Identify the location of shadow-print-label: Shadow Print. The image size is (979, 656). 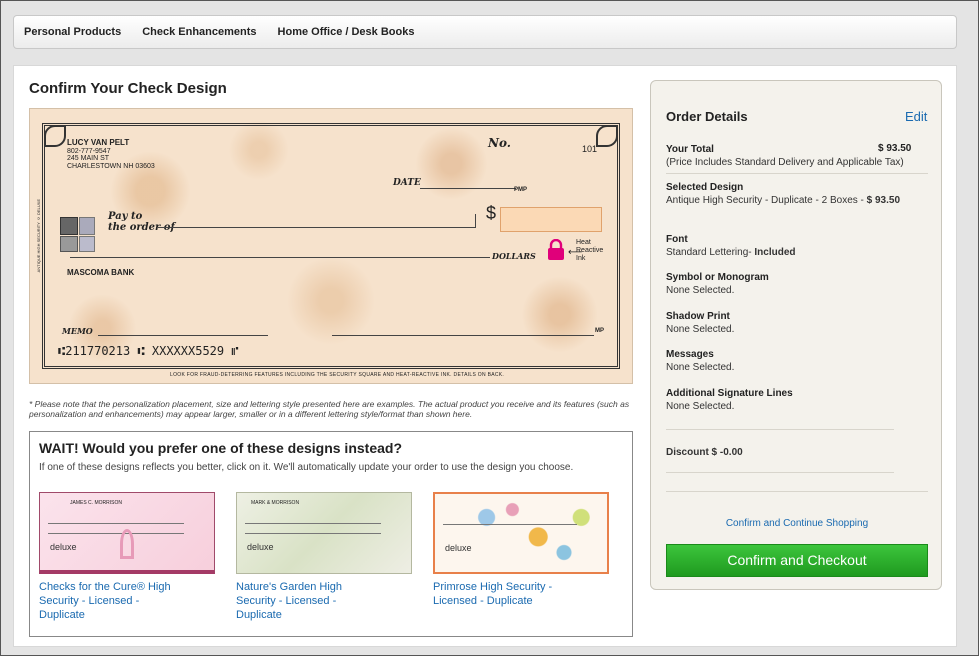
(698, 316).